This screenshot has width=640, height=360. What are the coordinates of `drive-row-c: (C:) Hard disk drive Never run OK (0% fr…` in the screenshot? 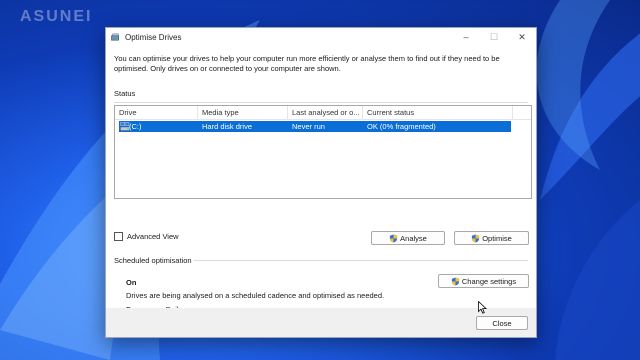 It's located at (315, 126).